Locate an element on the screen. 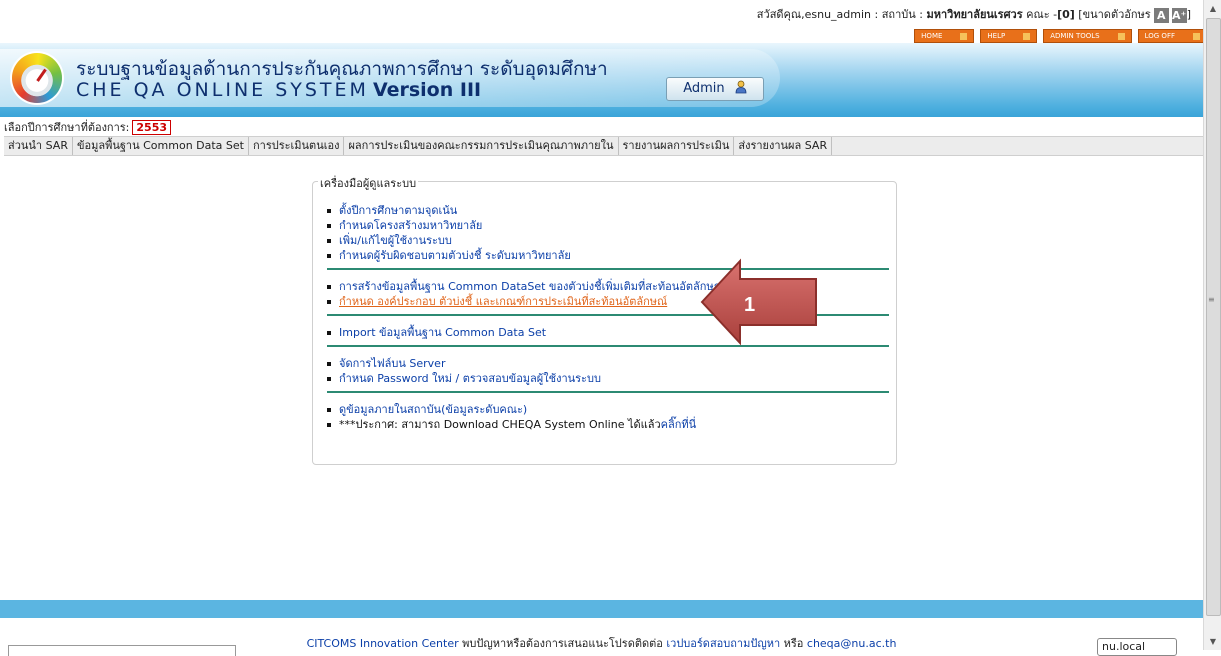 The height and width of the screenshot is (656, 1221). role-badge: Admin is located at coordinates (715, 89).